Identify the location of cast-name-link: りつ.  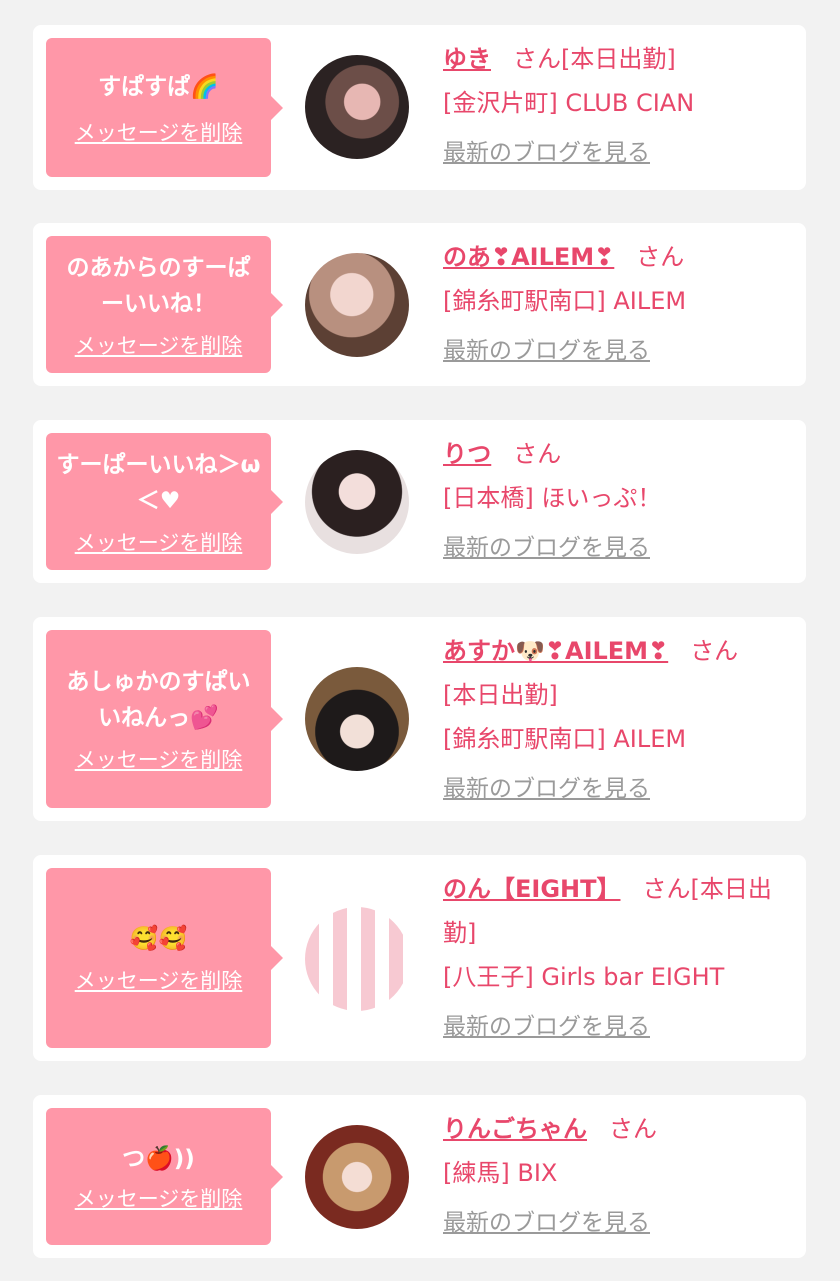
(467, 454).